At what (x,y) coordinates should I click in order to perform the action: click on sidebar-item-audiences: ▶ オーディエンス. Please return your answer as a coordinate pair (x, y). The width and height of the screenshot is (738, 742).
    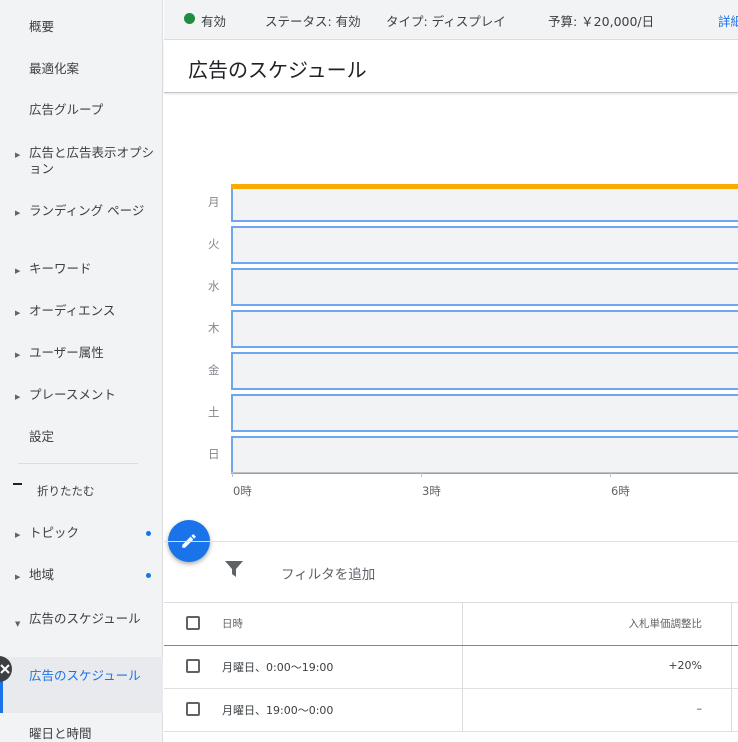
    Looking at the image, I should click on (81, 311).